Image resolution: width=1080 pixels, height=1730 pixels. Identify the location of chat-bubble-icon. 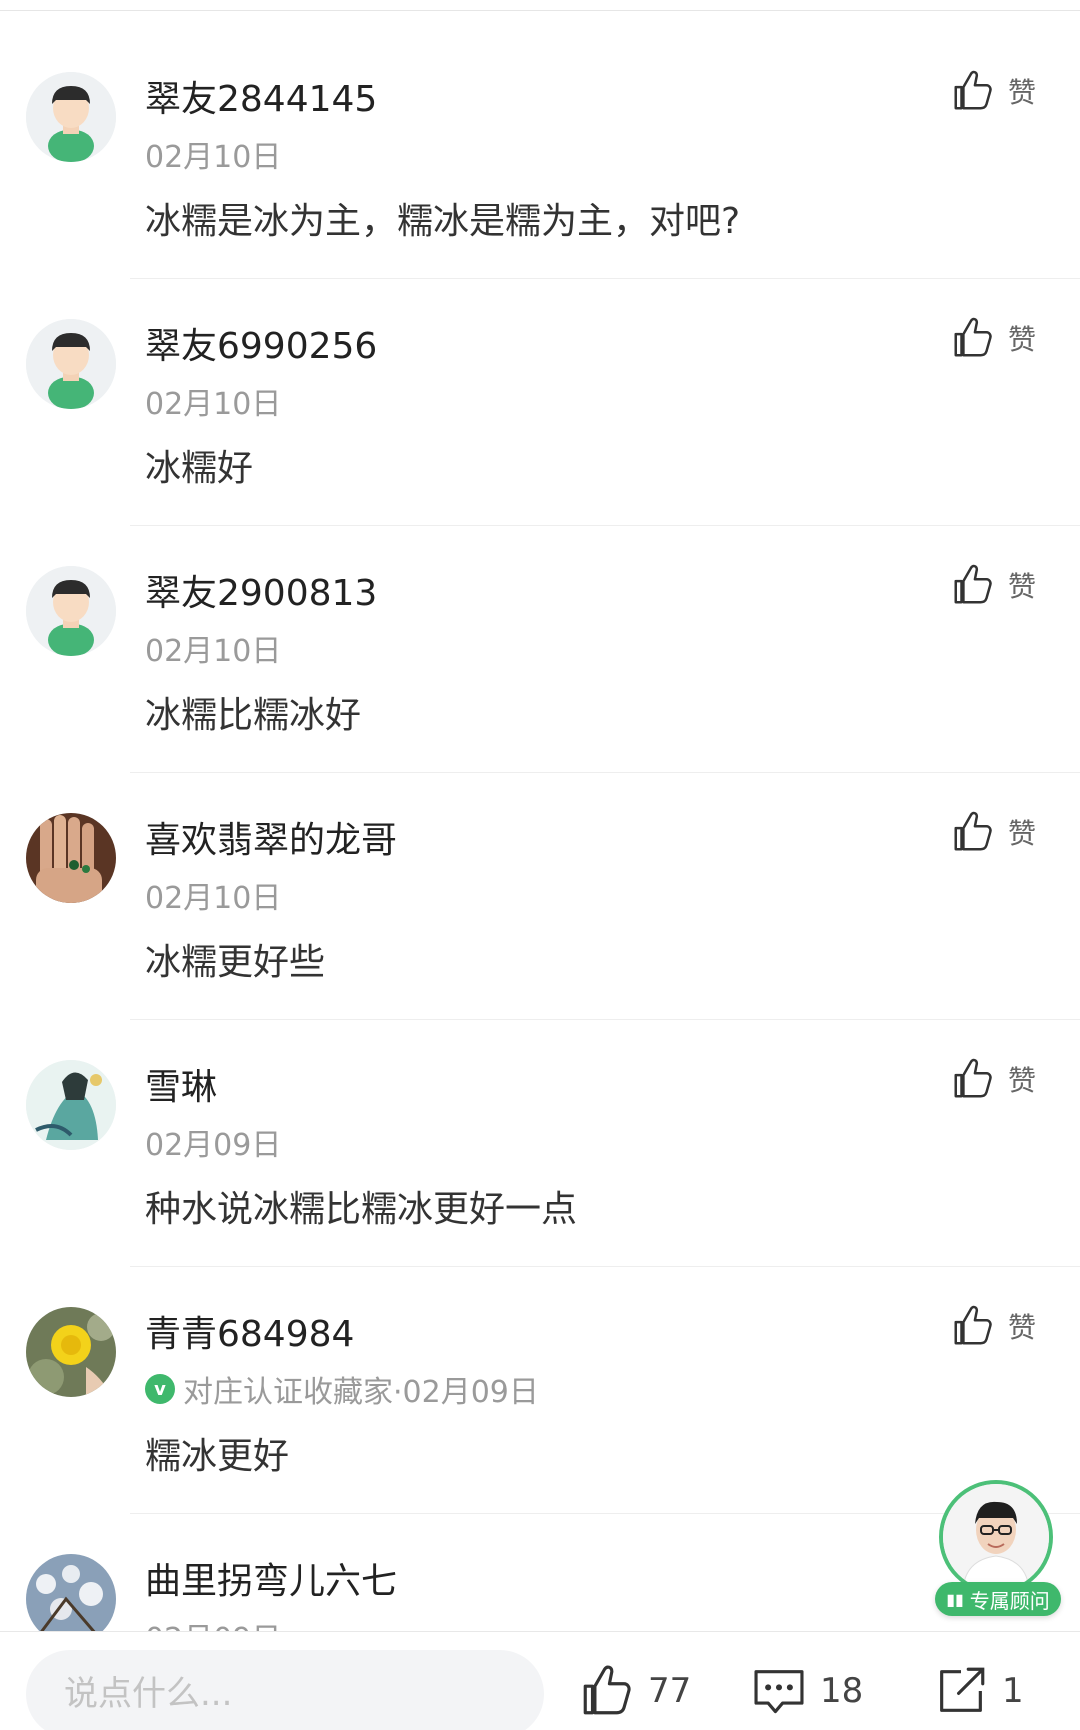
(779, 1691).